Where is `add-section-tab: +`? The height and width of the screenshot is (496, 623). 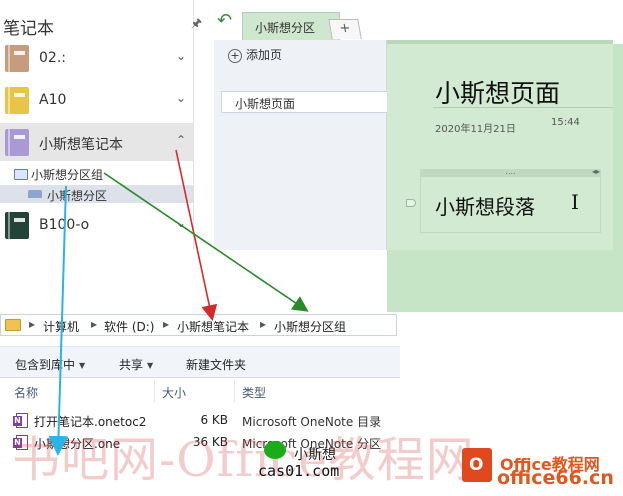 add-section-tab: + is located at coordinates (345, 29).